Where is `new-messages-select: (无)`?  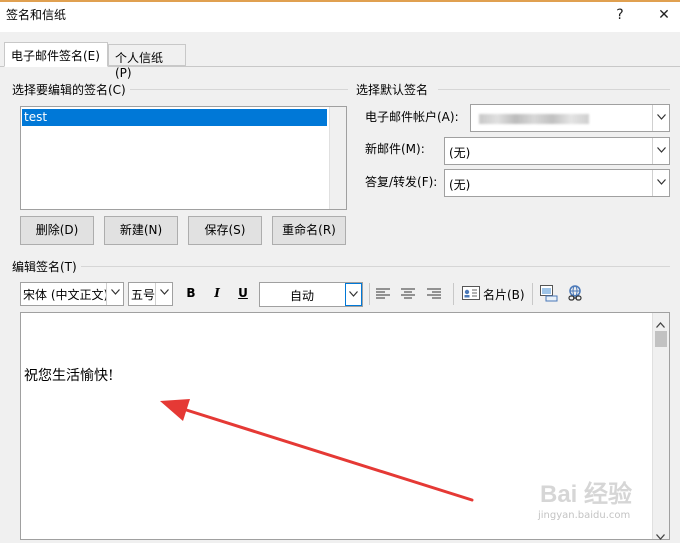
new-messages-select: (无) is located at coordinates (557, 151).